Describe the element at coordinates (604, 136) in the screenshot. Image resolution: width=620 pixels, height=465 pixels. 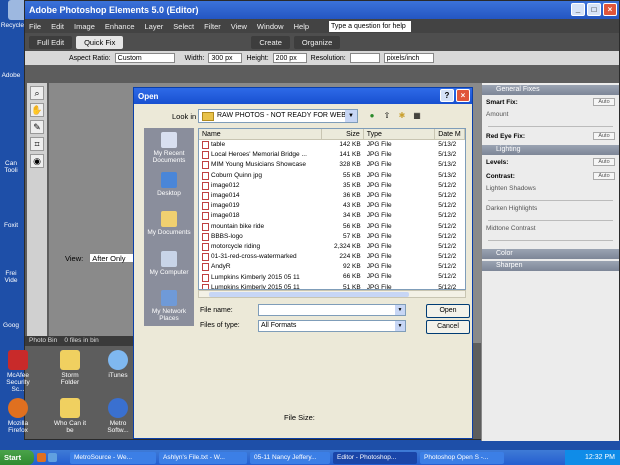
I see `red-eye-auto-button: Auto` at that location.